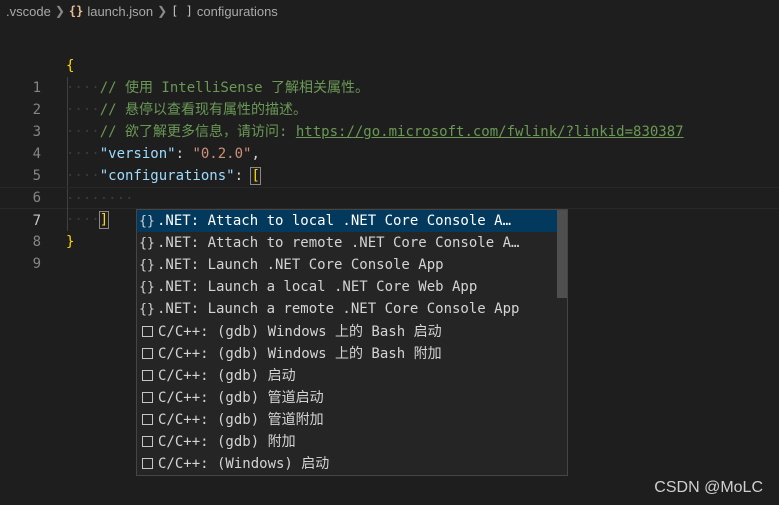 Image resolution: width=779 pixels, height=505 pixels. I want to click on json-key: "version", so click(137, 154).